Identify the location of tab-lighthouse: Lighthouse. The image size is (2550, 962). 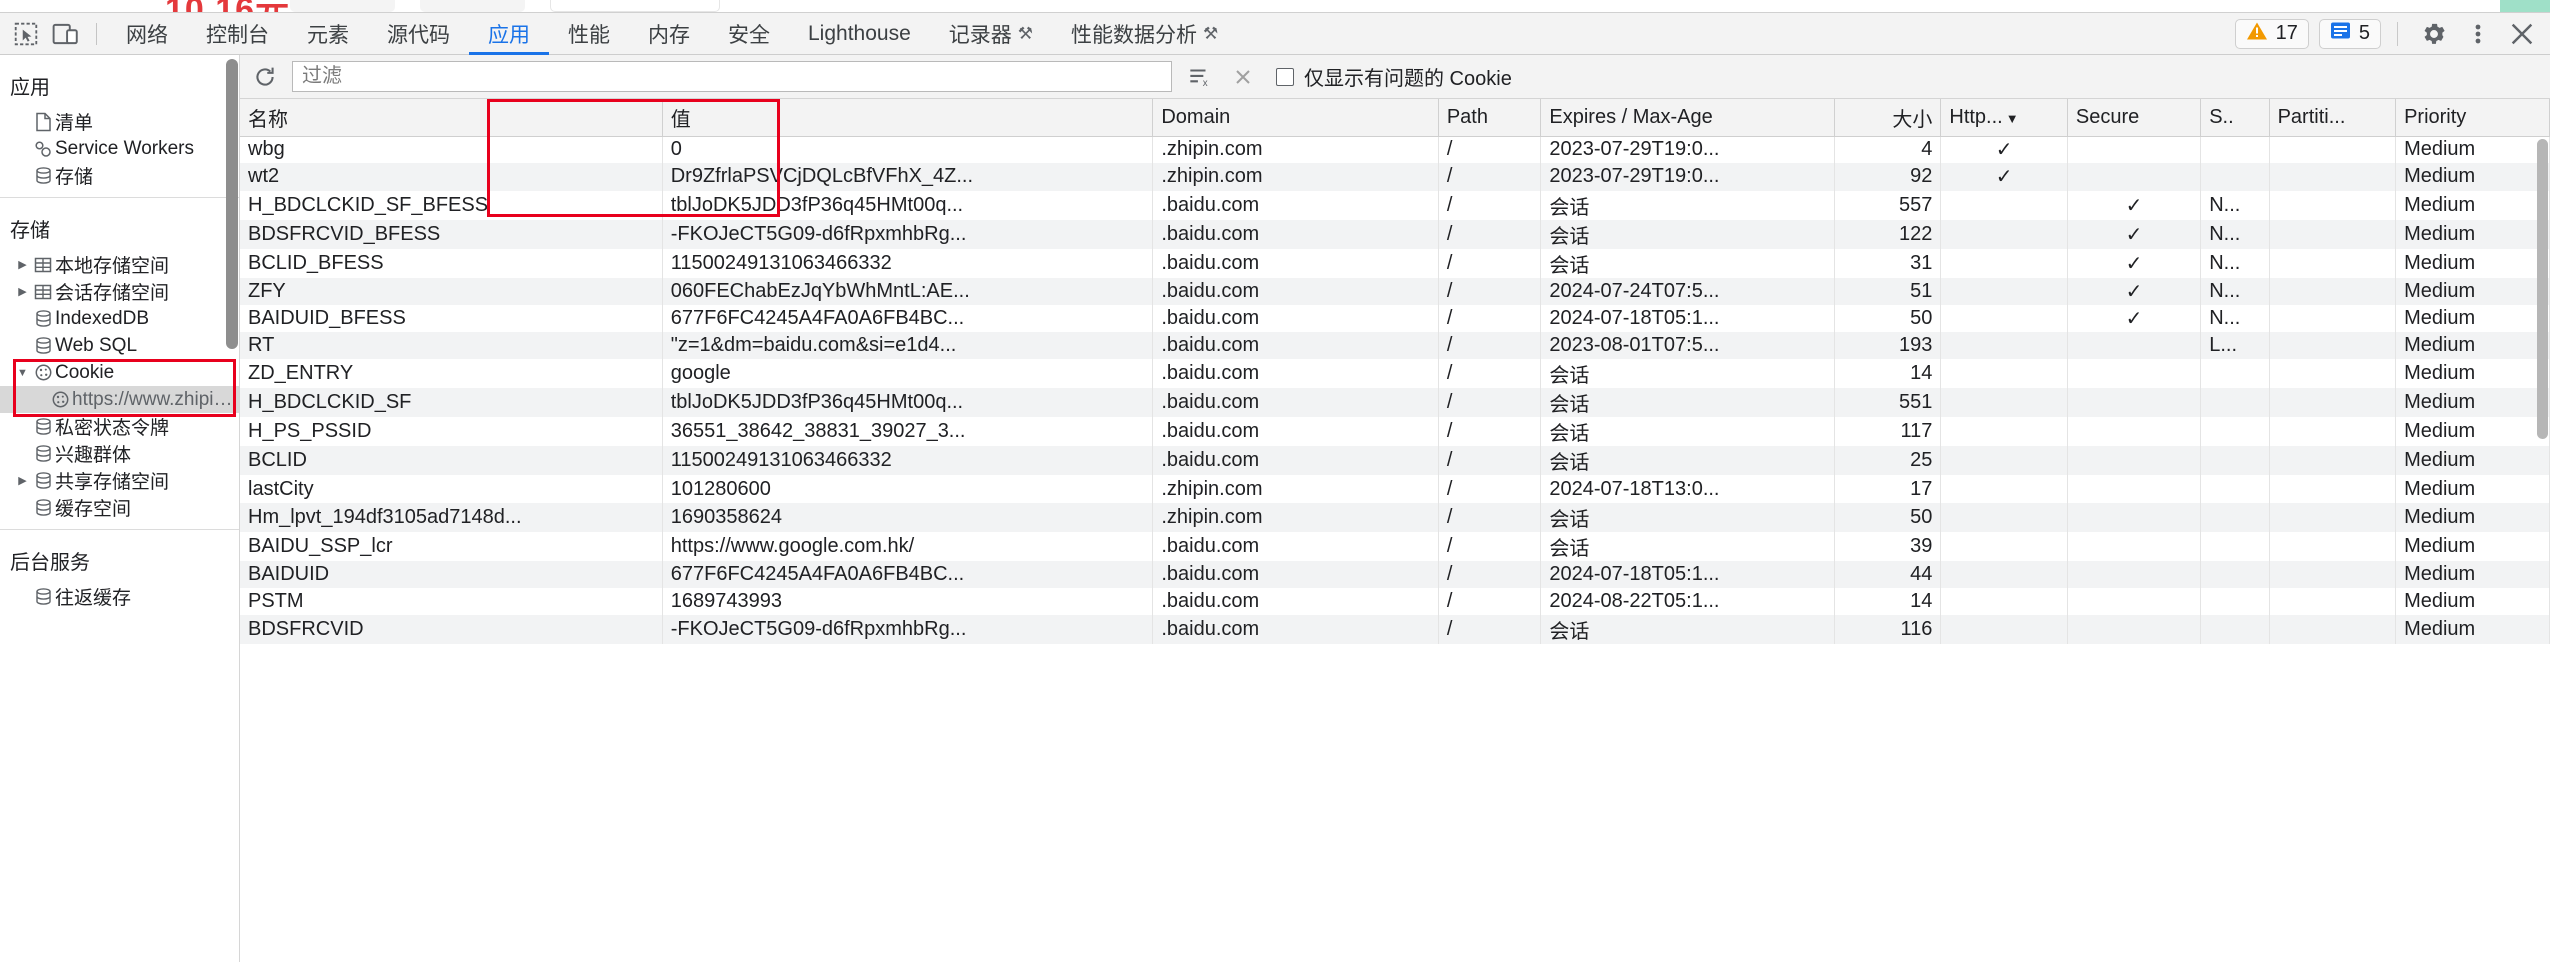
(859, 34).